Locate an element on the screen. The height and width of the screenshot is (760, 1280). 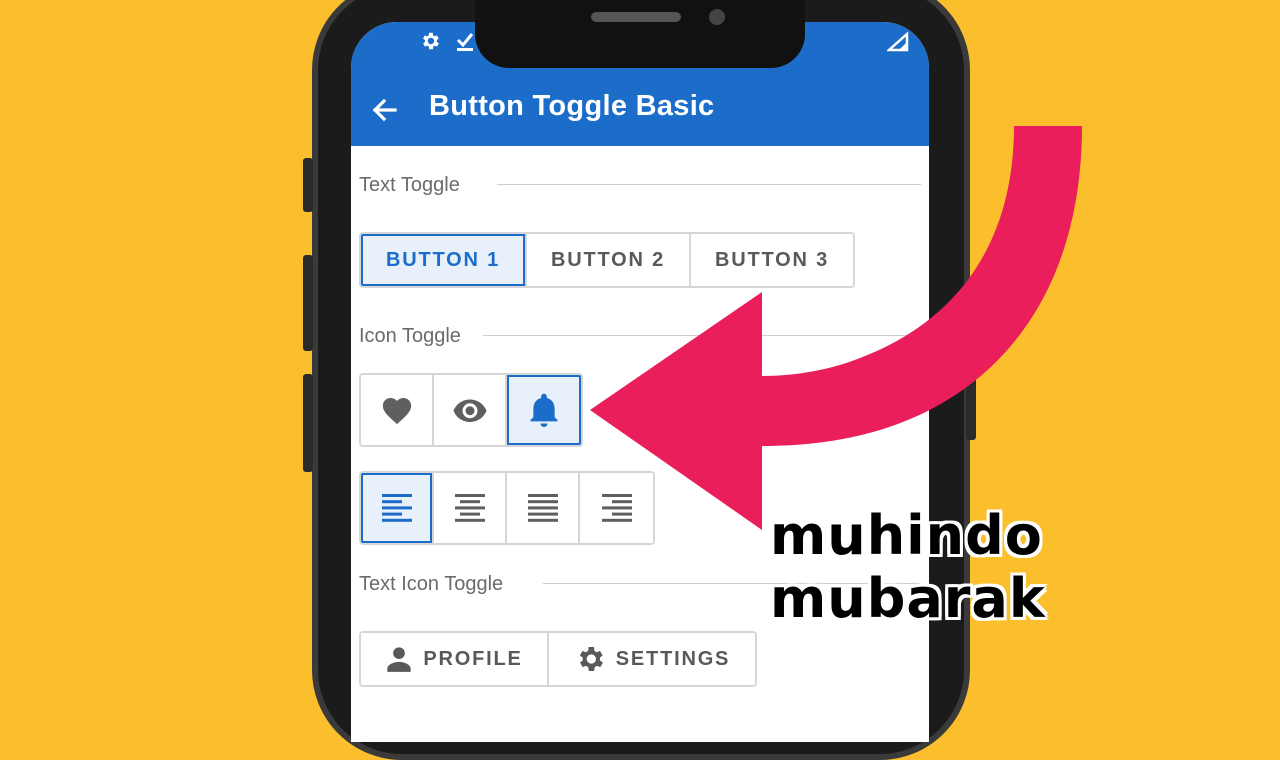
curved-arrow-head is located at coordinates (676, 411).